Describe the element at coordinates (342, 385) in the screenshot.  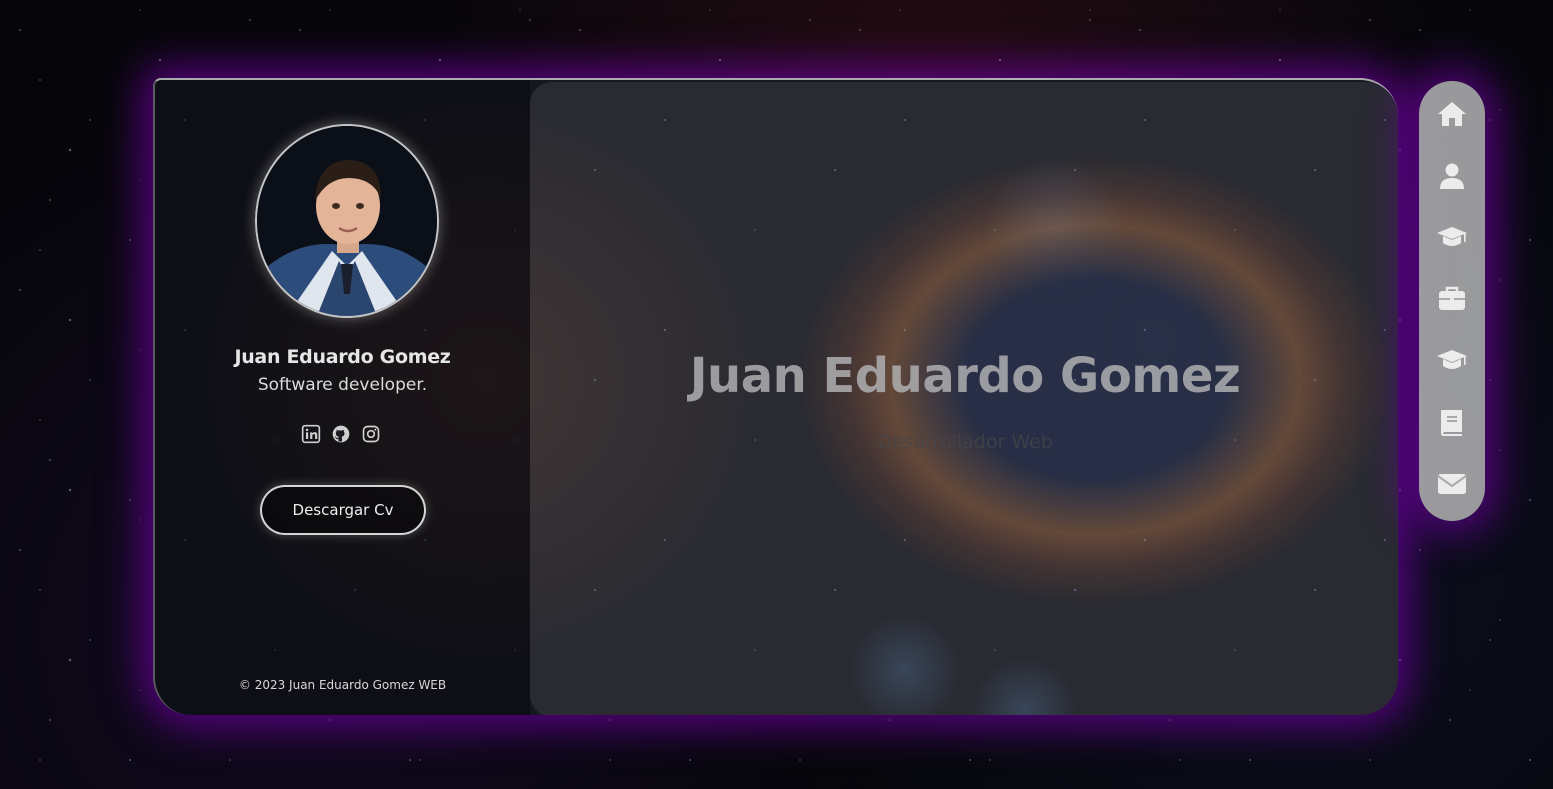
I see `profile-role: Software developer.` at that location.